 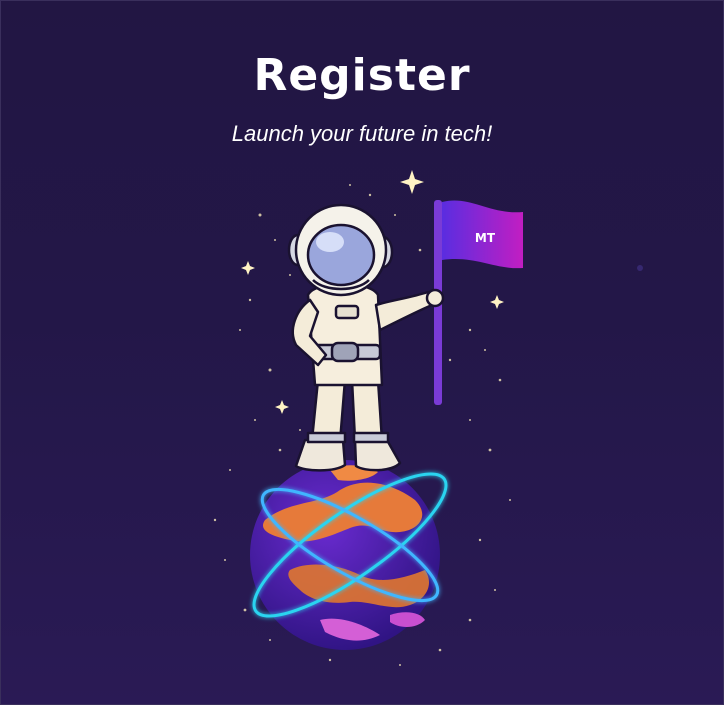 What do you see at coordinates (478, 302) in the screenshot?
I see `flag-icon: MT` at bounding box center [478, 302].